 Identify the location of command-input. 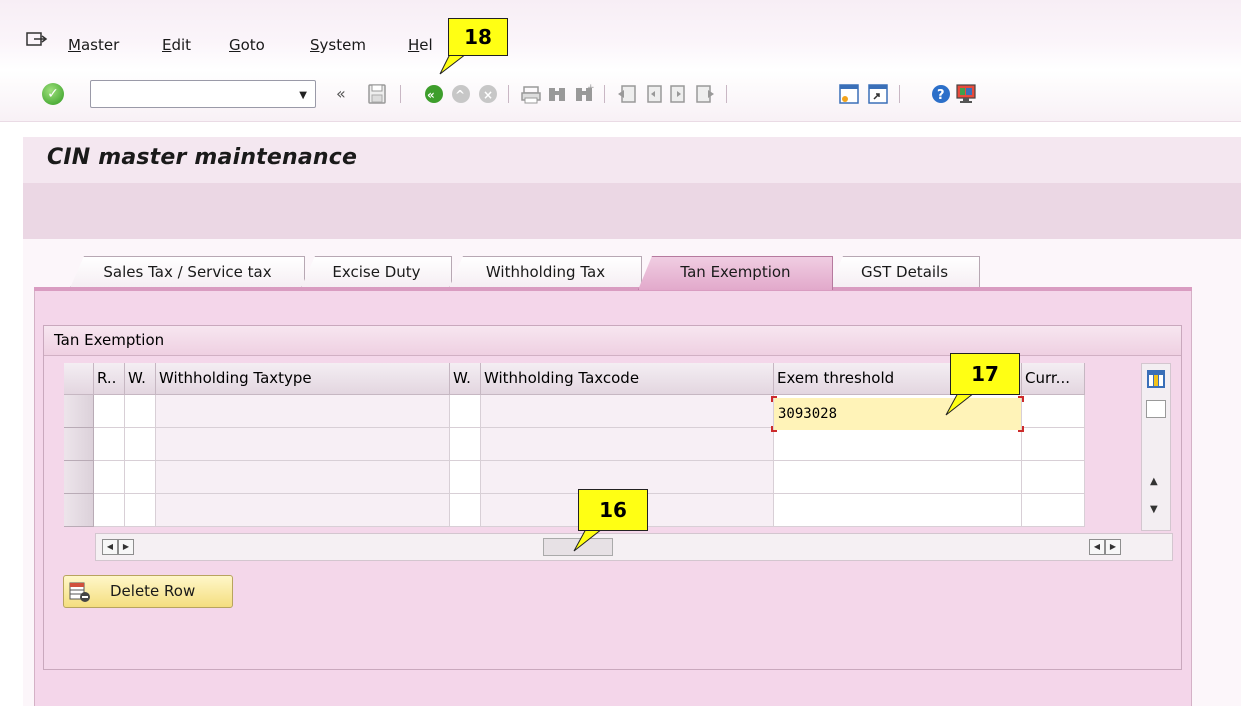
(190, 94).